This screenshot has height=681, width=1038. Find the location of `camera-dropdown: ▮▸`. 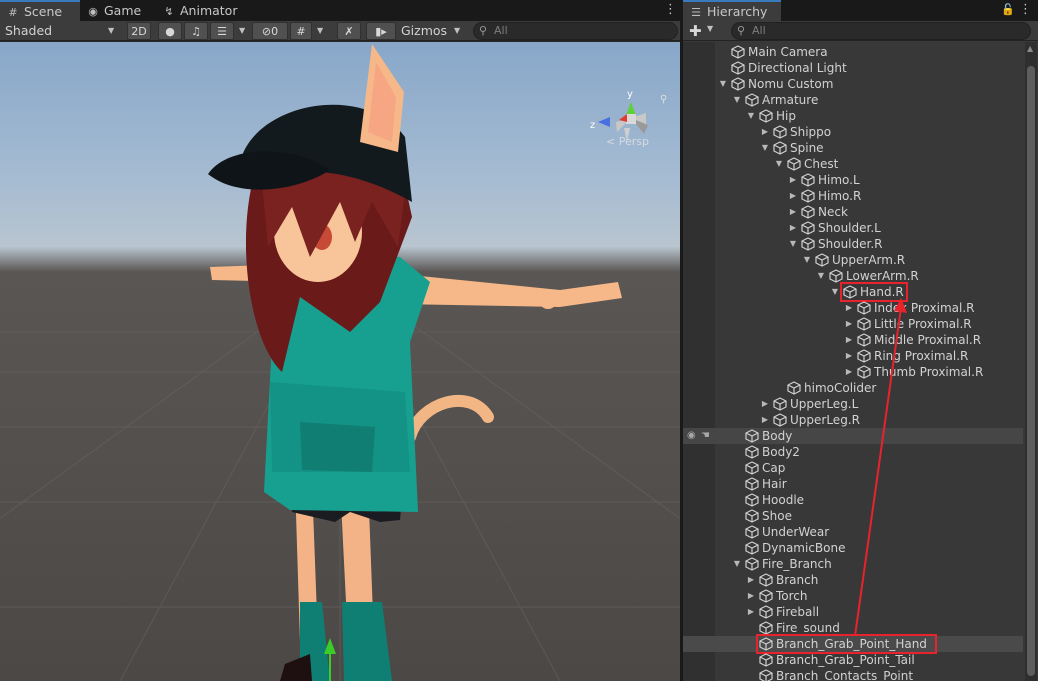

camera-dropdown: ▮▸ is located at coordinates (381, 31).